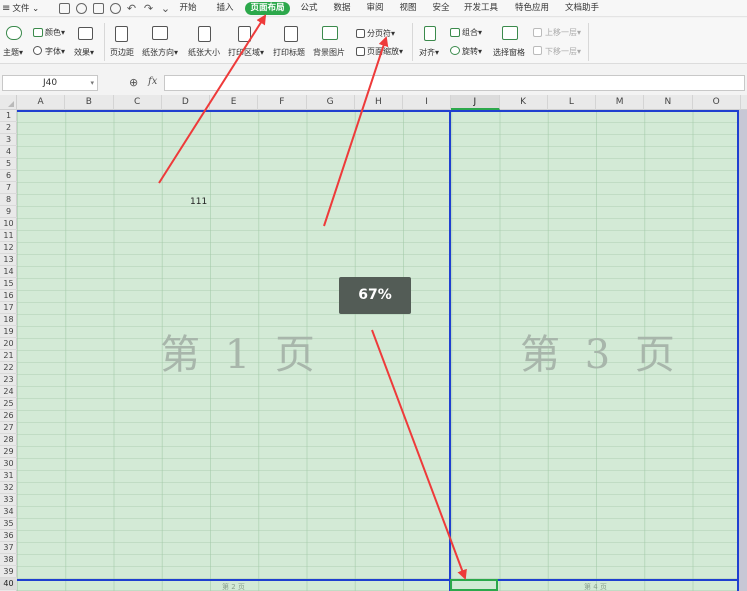  What do you see at coordinates (89, 102) in the screenshot?
I see `column-header-b: B` at bounding box center [89, 102].